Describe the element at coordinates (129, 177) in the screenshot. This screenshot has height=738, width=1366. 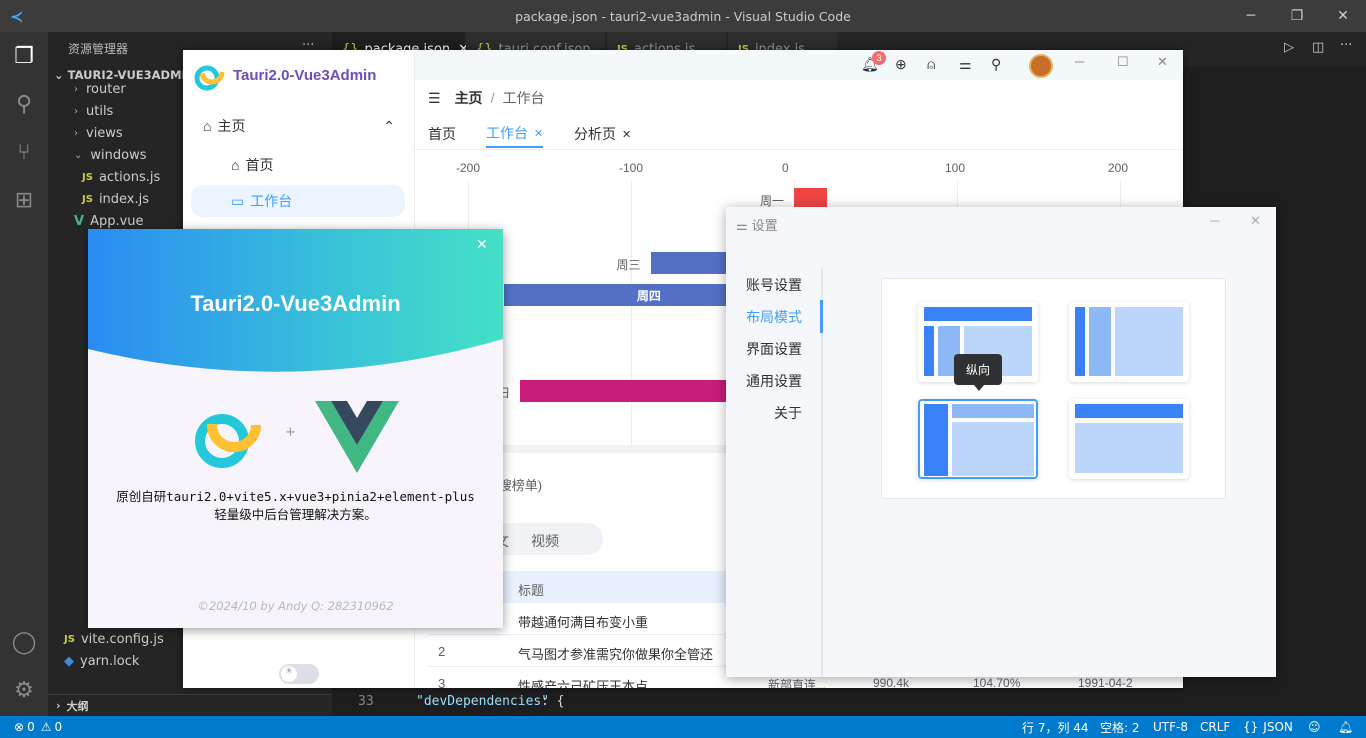
I see `tree-item-label: actions.js` at that location.